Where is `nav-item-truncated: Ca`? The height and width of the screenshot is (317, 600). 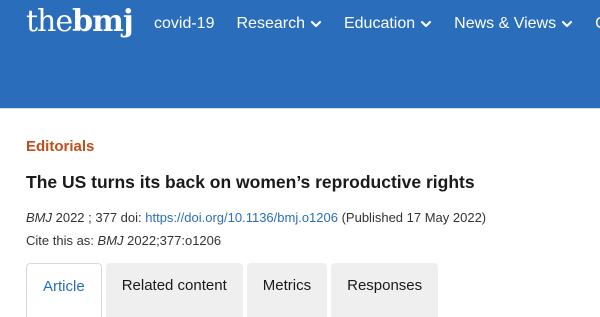
nav-item-truncated: Ca is located at coordinates (597, 24).